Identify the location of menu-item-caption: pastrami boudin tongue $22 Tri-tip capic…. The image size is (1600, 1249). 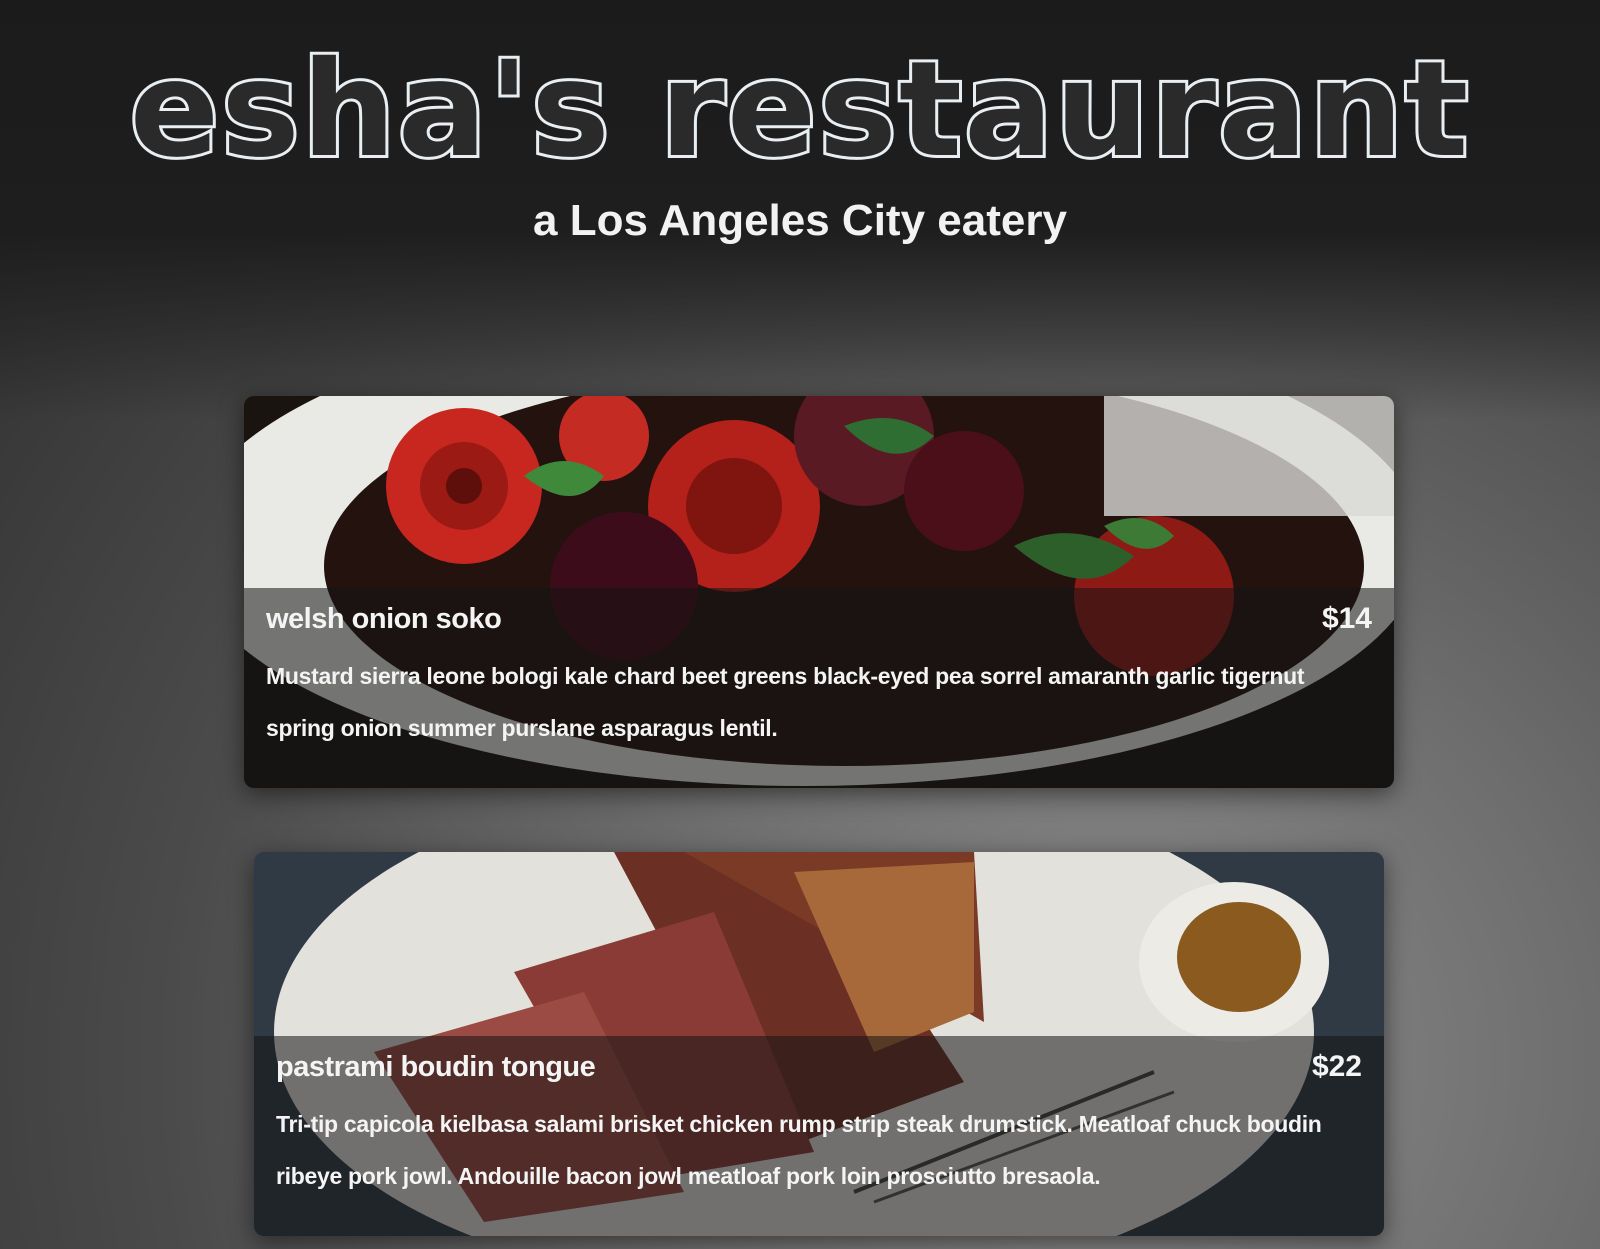
(819, 1136).